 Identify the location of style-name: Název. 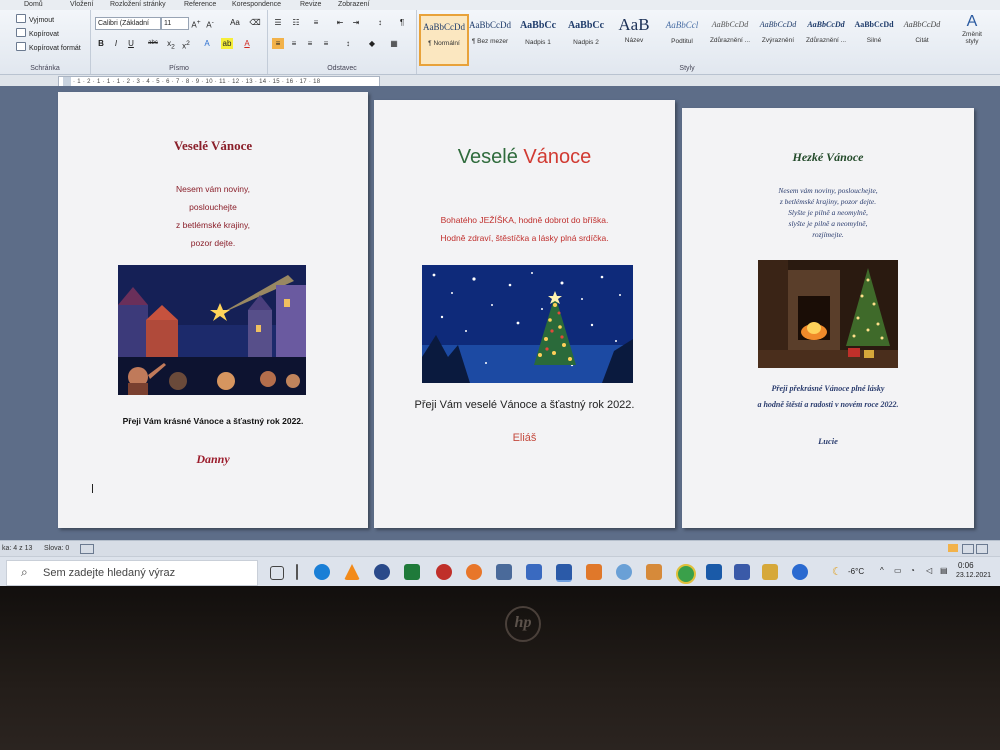
(634, 40).